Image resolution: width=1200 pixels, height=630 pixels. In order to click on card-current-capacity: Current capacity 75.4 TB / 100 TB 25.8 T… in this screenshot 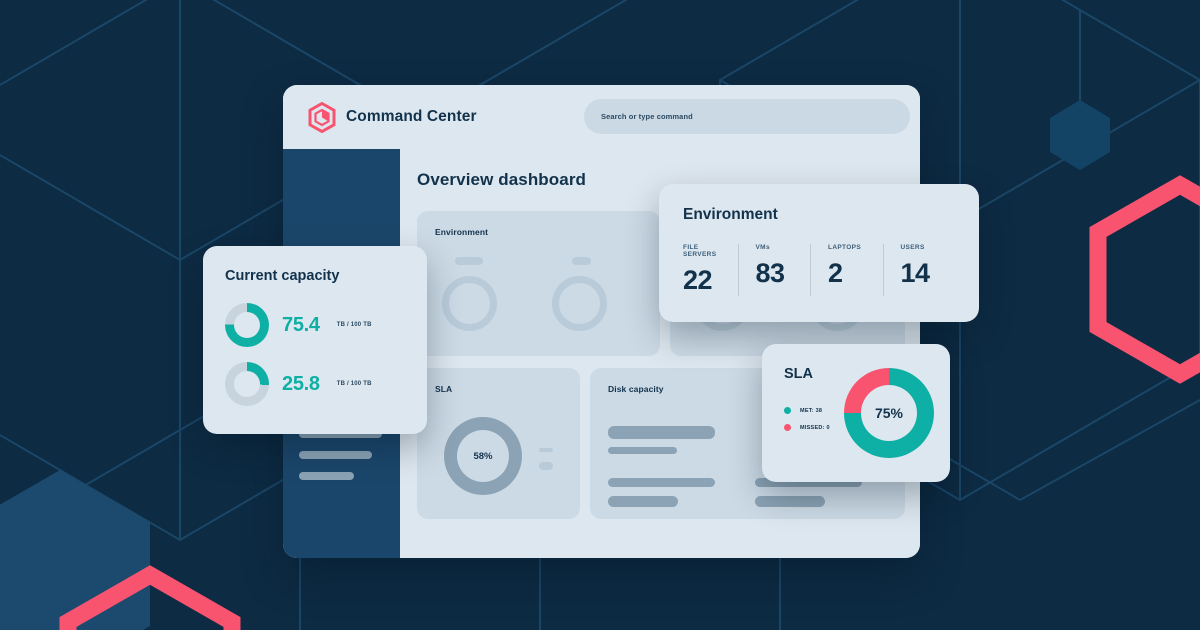, I will do `click(315, 340)`.